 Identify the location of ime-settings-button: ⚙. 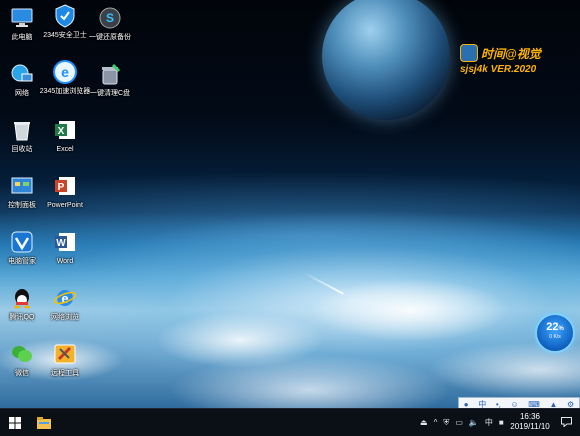
(570, 403).